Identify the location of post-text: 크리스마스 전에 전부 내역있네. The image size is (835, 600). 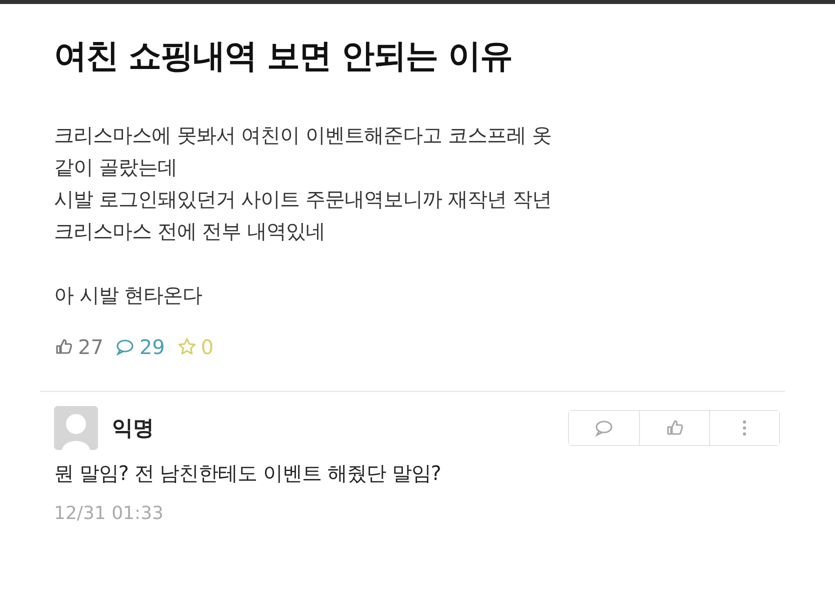
(190, 231).